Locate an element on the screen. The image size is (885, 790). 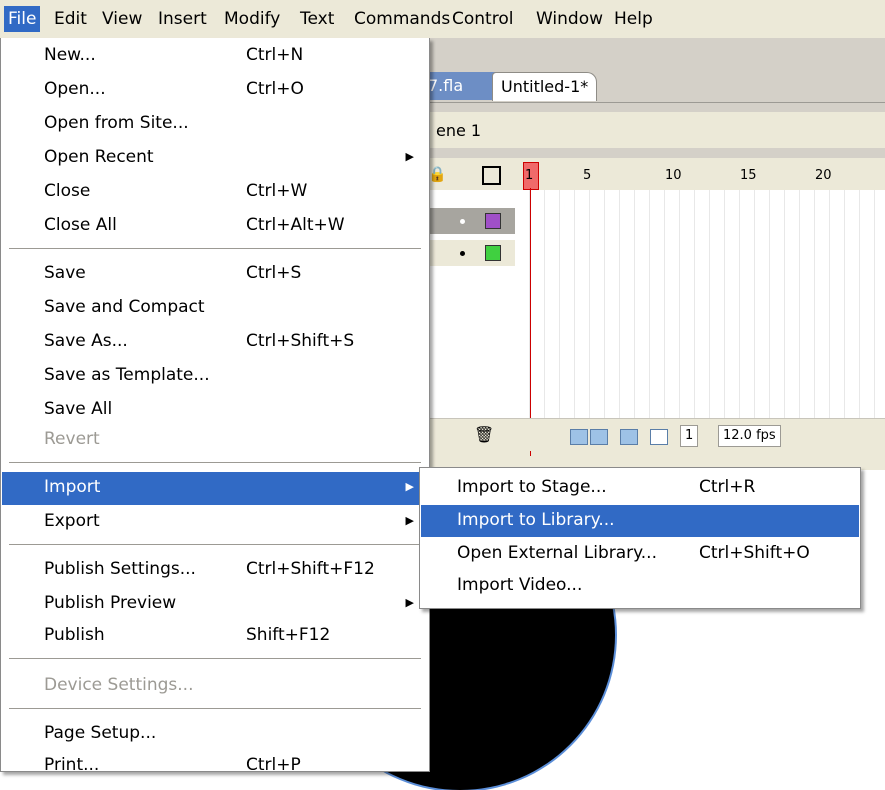
menu-item-close: Close Ctrl+W is located at coordinates (215, 192).